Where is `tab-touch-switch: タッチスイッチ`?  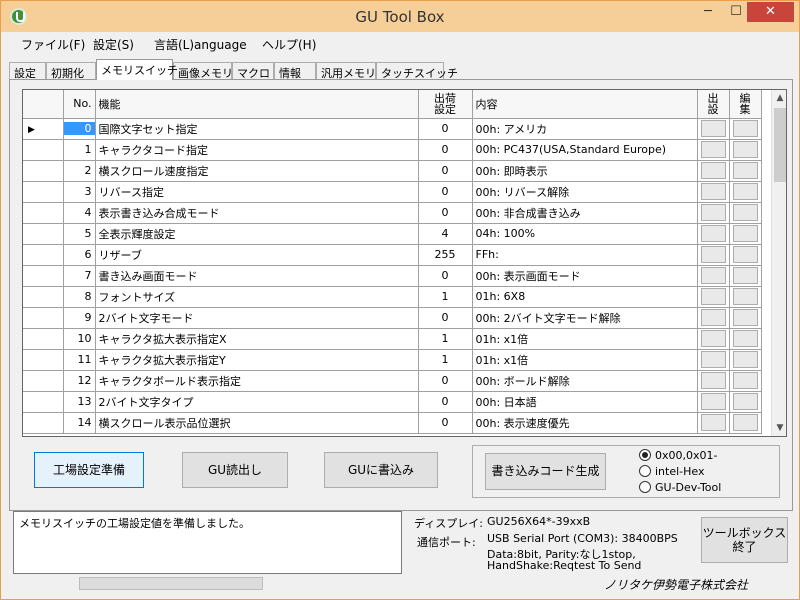 tab-touch-switch: タッチスイッチ is located at coordinates (417, 71).